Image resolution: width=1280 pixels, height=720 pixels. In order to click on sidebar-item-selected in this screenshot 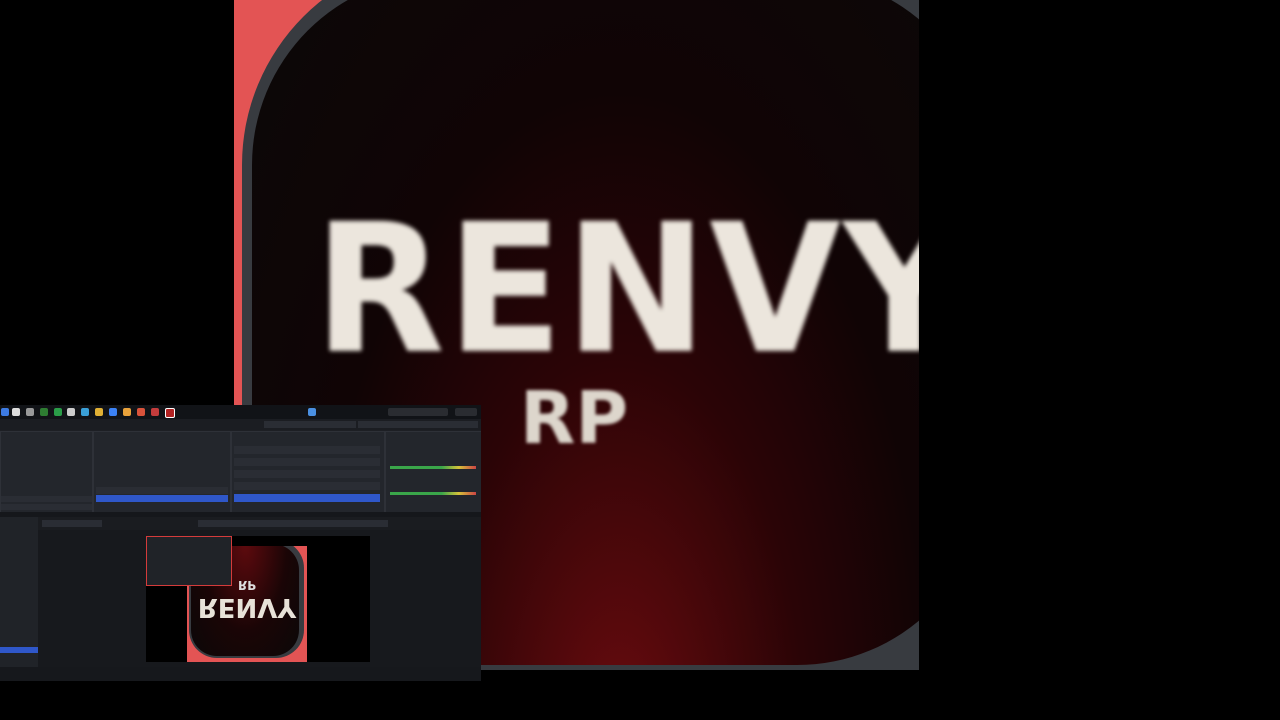, I will do `click(19, 650)`.